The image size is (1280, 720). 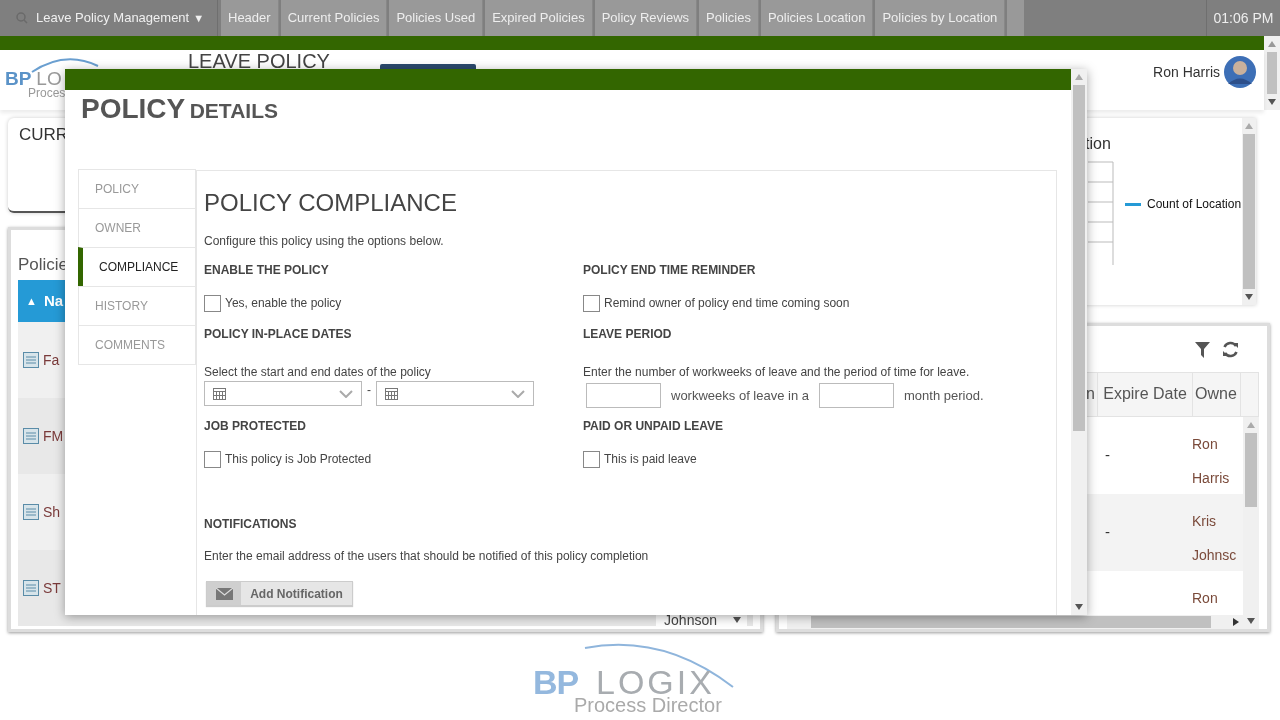 I want to click on panel-title: Policie, so click(x=43, y=265).